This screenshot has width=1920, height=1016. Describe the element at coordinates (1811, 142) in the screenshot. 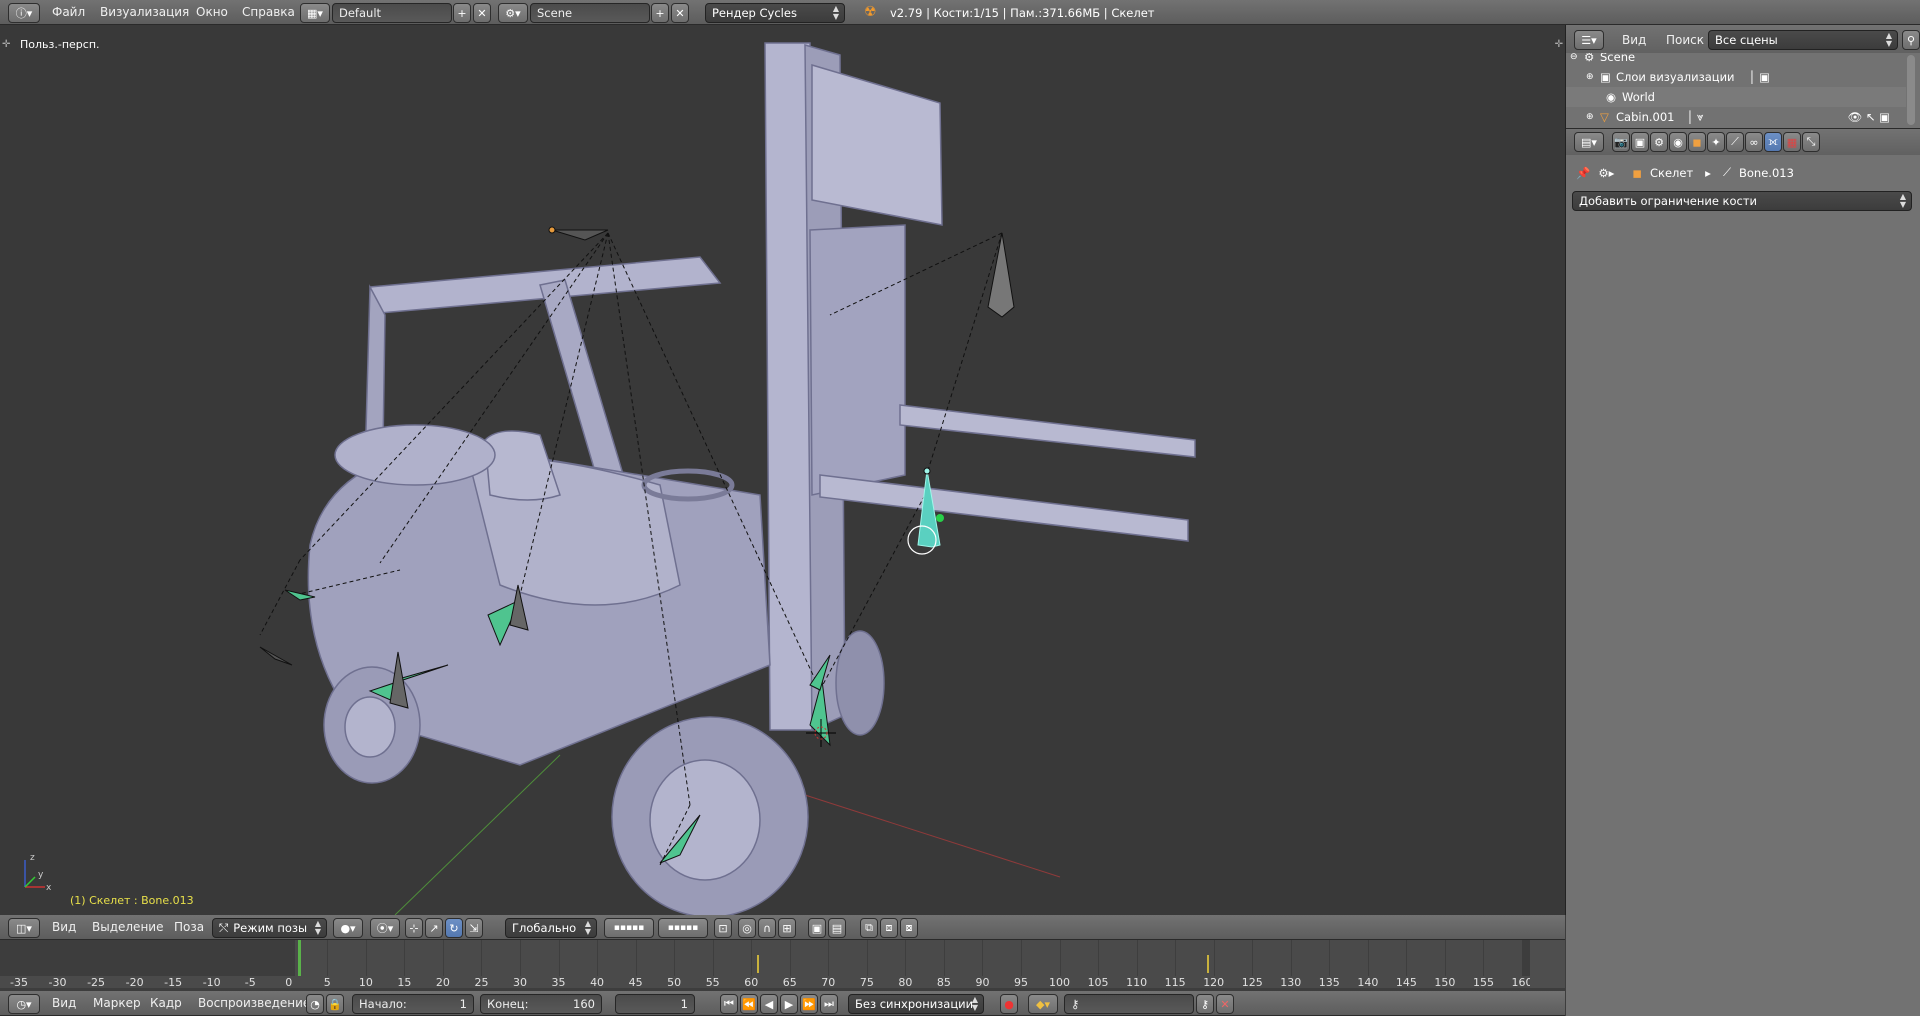

I see `tab-physics: ⤡` at that location.